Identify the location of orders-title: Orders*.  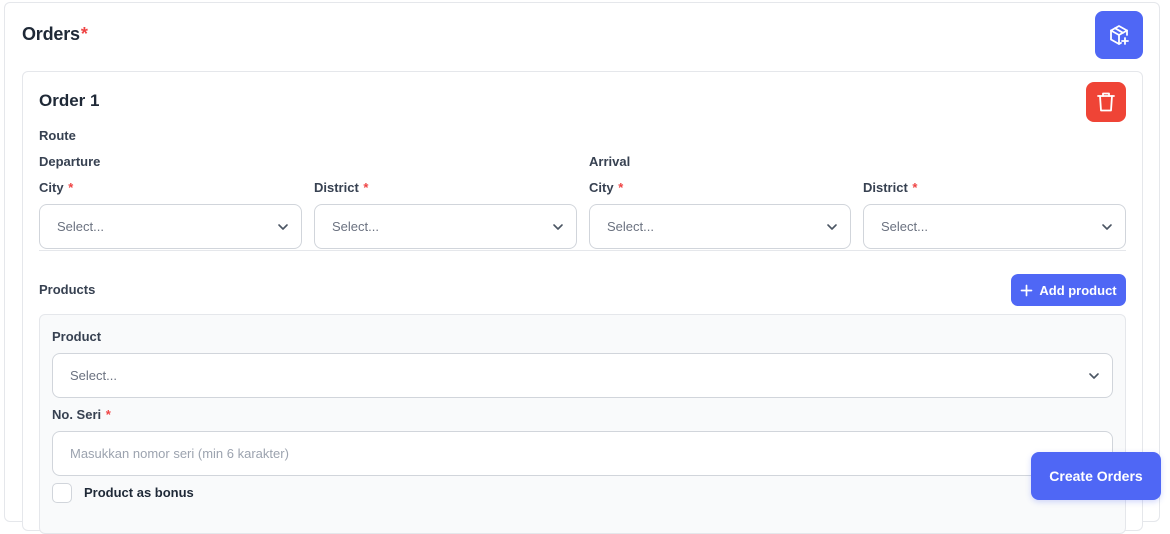
(55, 34).